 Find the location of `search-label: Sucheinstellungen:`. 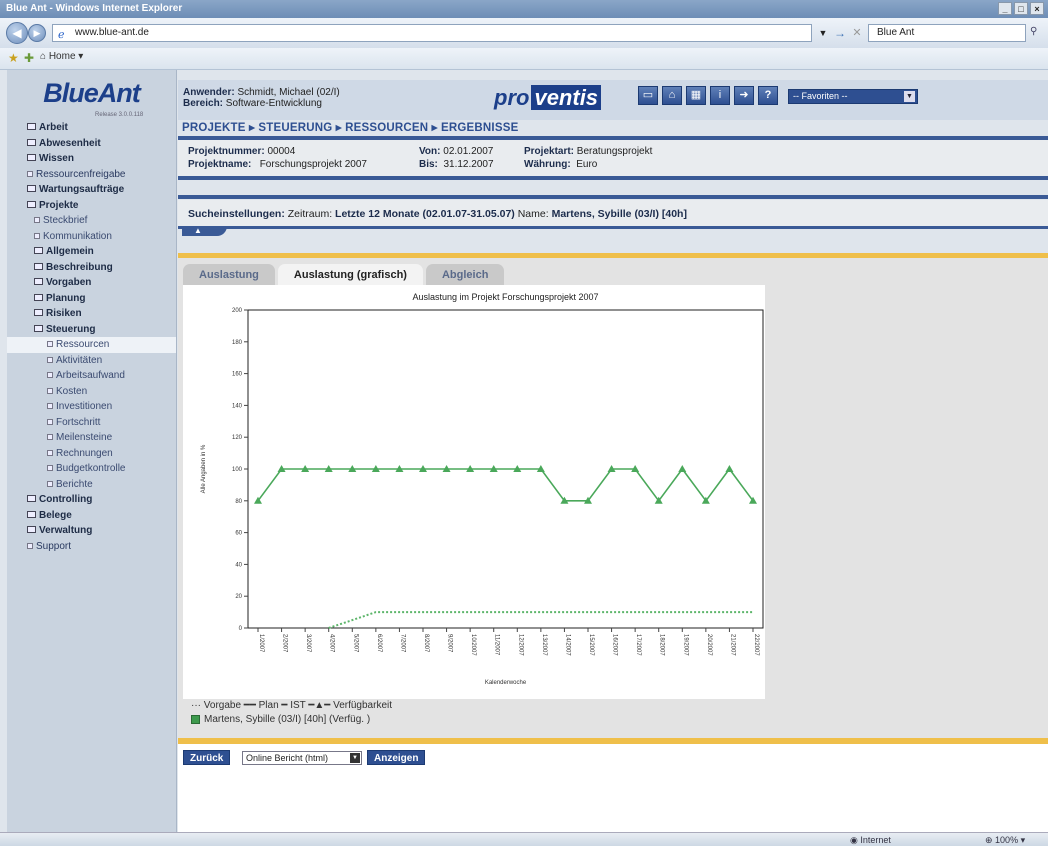

search-label: Sucheinstellungen: is located at coordinates (236, 214).